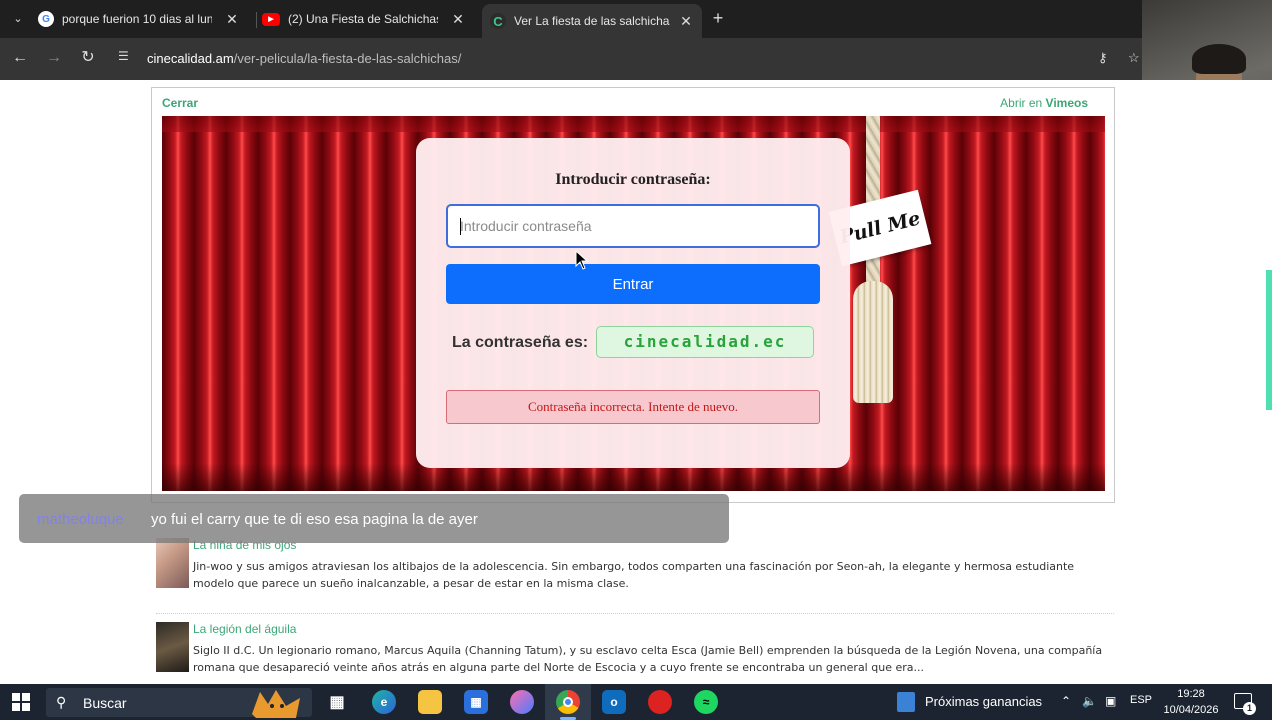 Image resolution: width=1272 pixels, height=720 pixels. I want to click on password-hint-label: La contraseña es:, so click(520, 342).